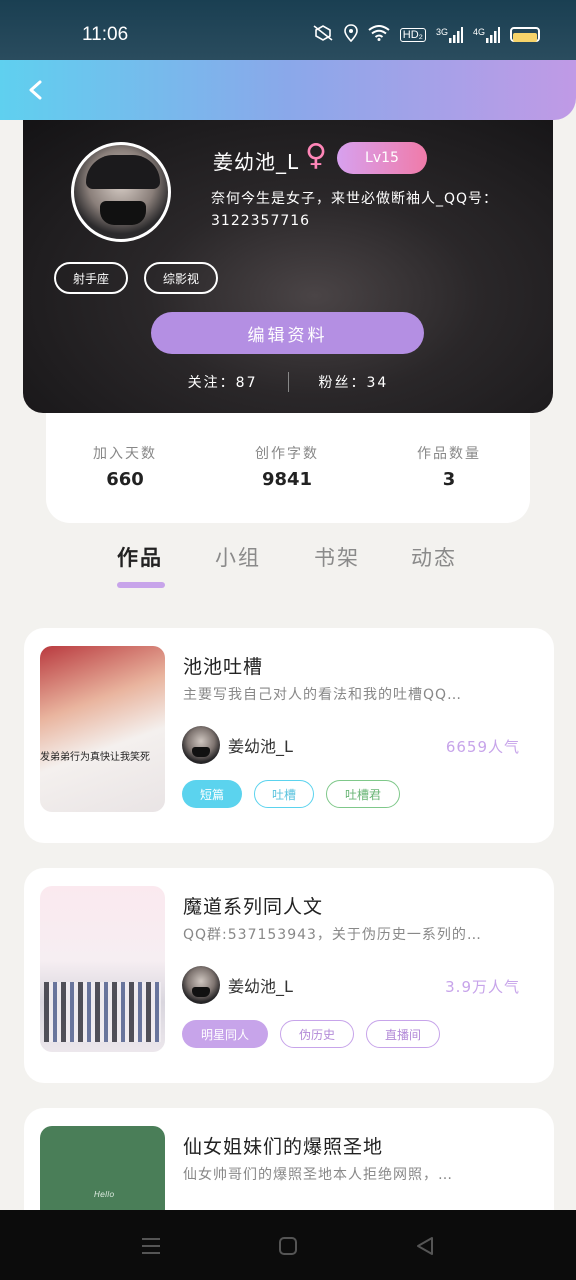  What do you see at coordinates (355, 210) in the screenshot?
I see `profile-bio: 奈何今生是女子，来世必做断袖人_QQ号：3122357716` at bounding box center [355, 210].